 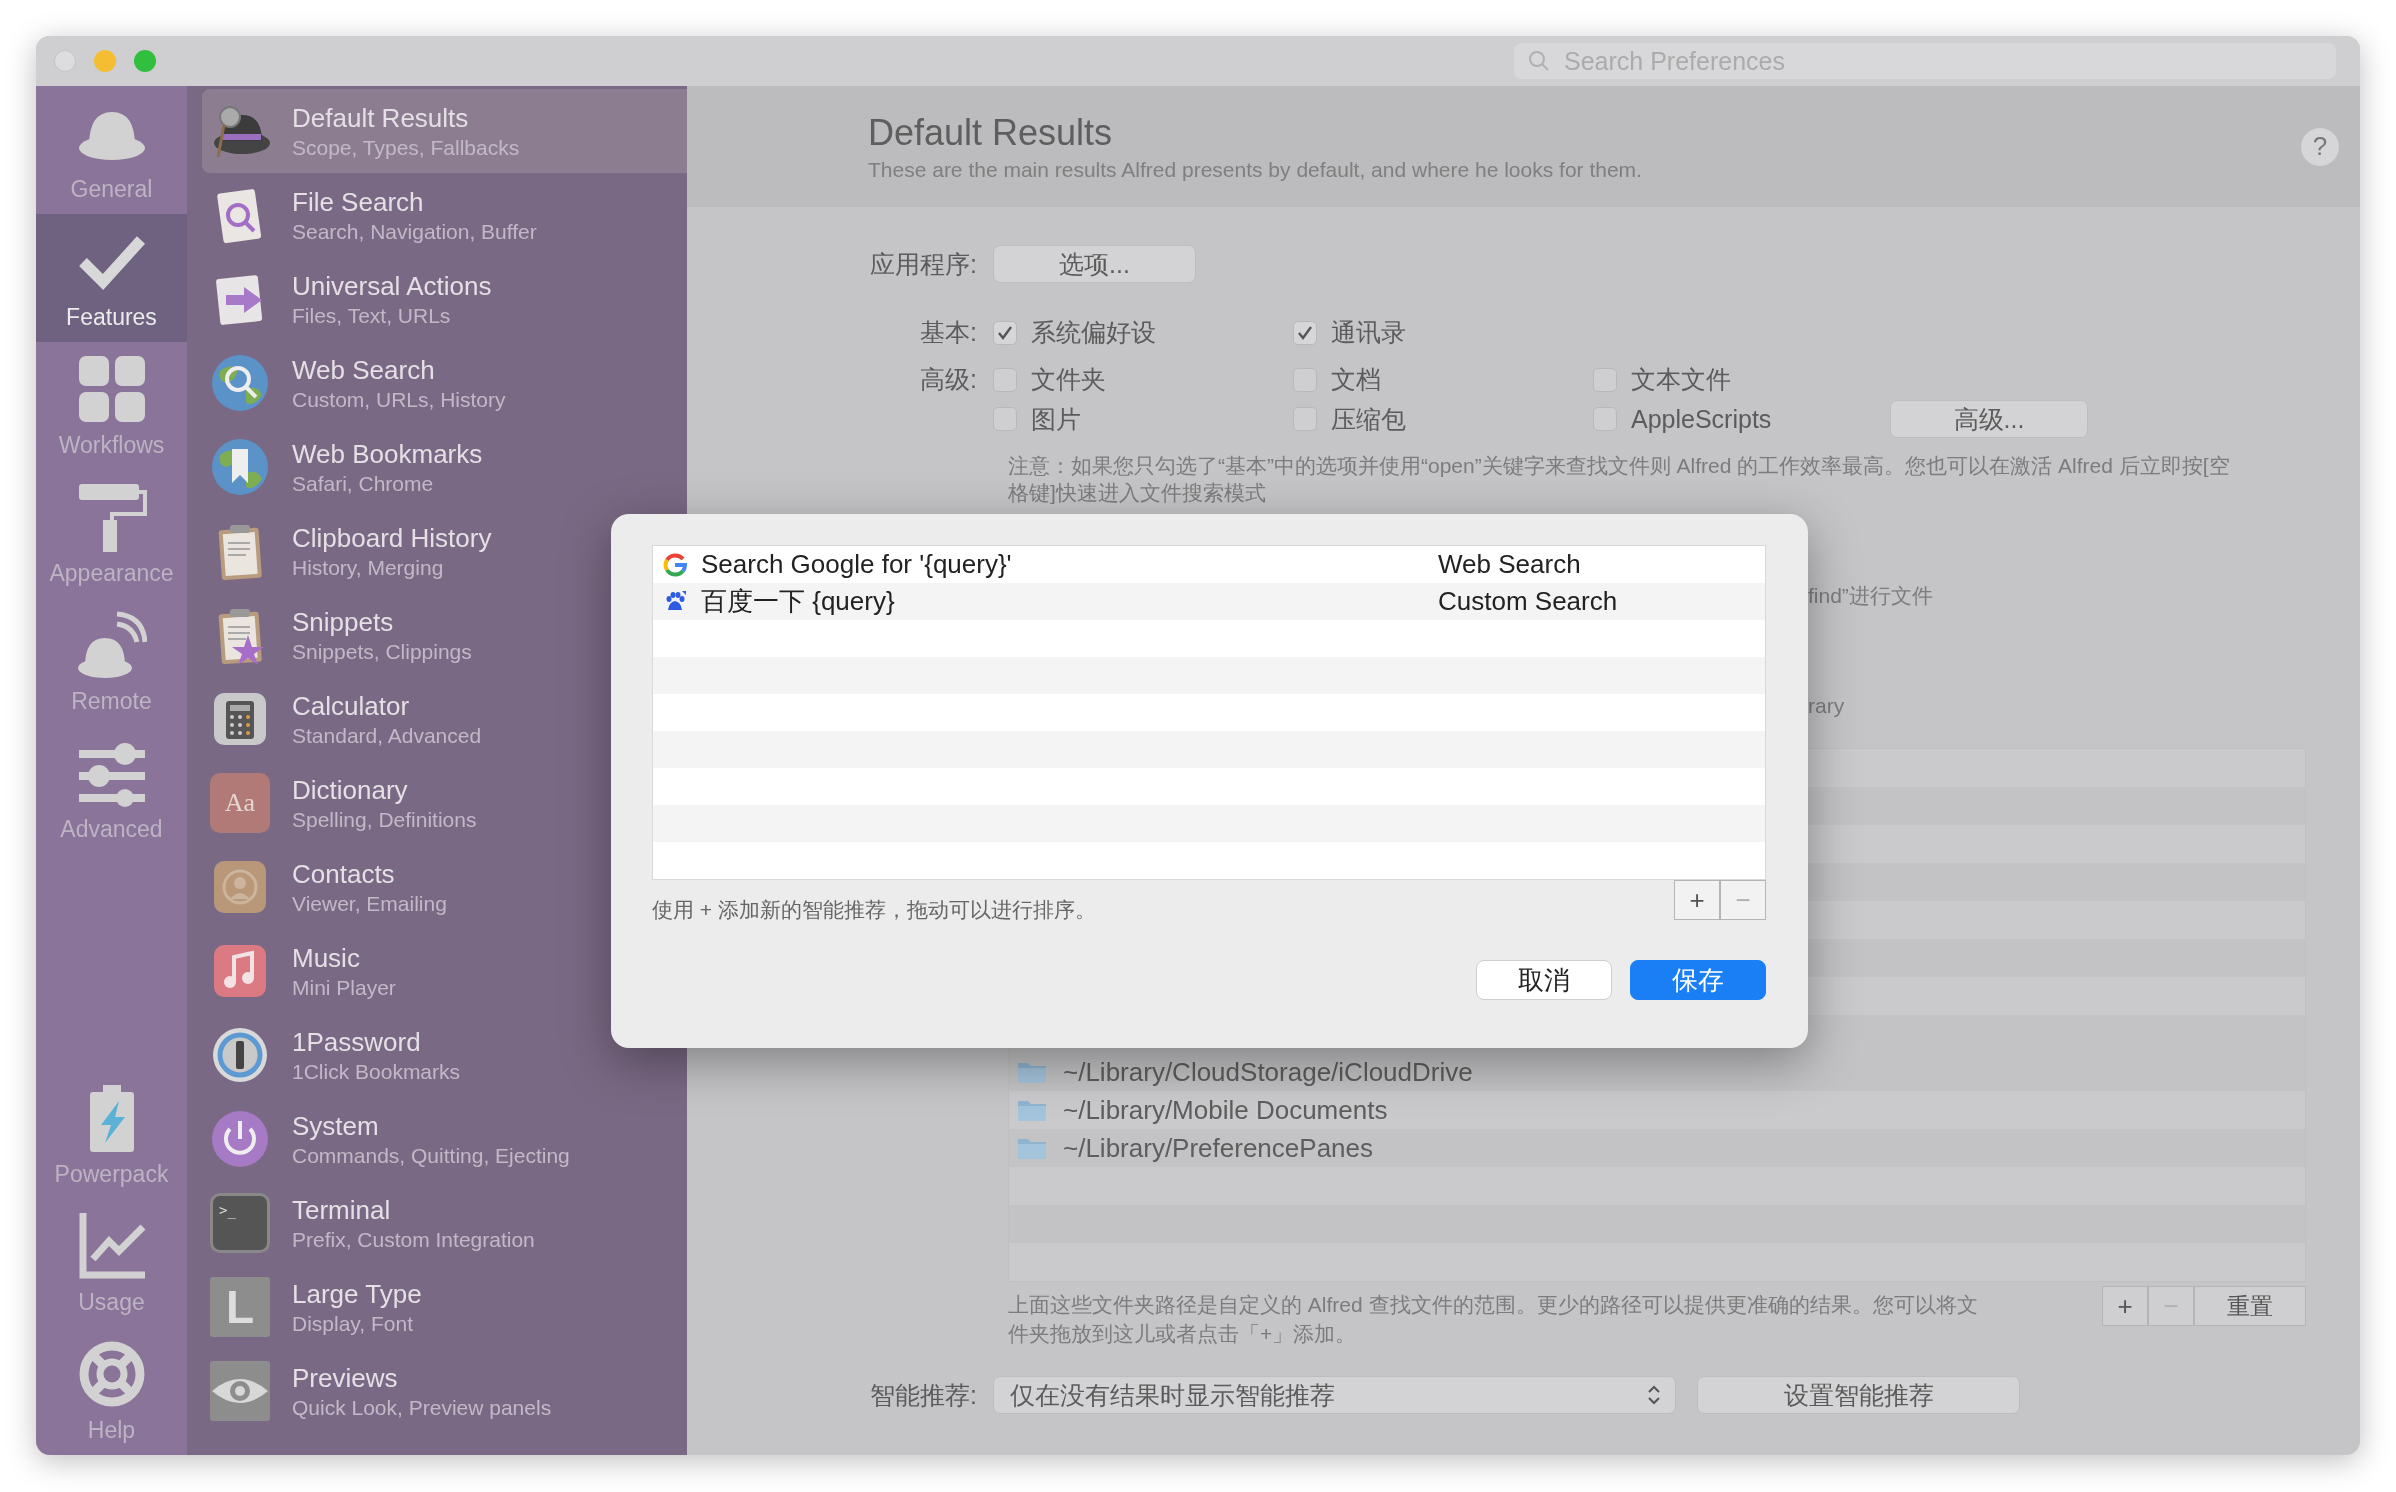 I want to click on google-logo-icon, so click(x=675, y=564).